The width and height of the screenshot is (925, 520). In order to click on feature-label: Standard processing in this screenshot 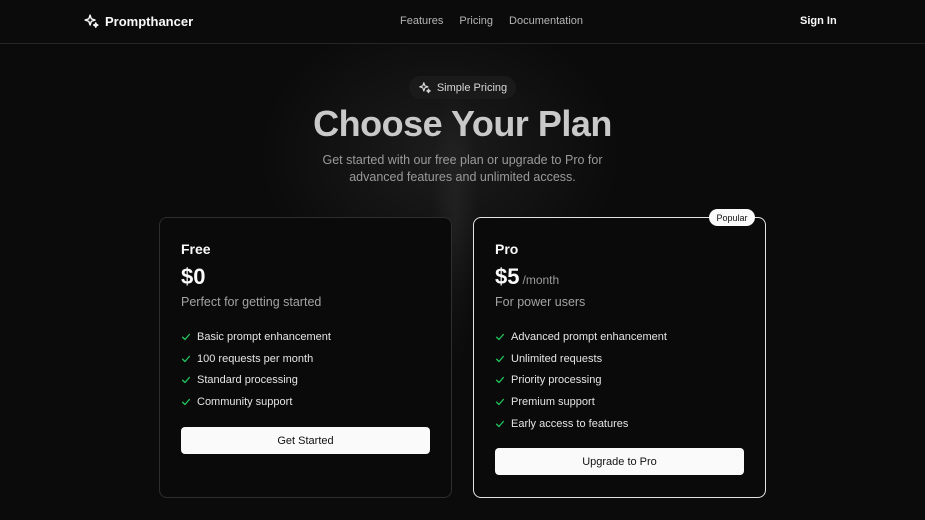, I will do `click(247, 380)`.